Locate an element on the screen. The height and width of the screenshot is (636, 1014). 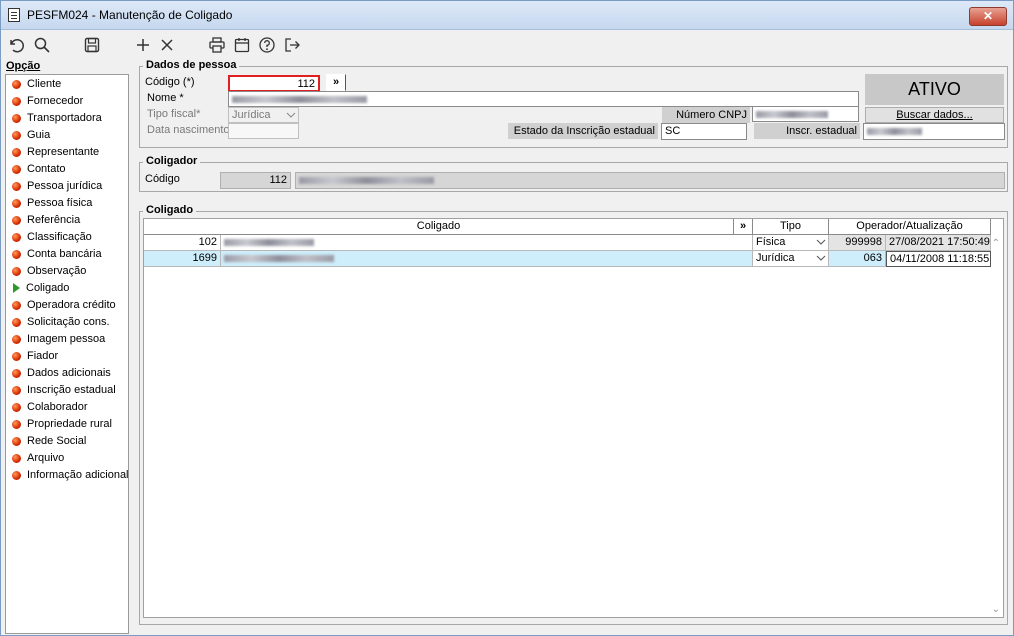
nome-label: Nome * is located at coordinates (165, 98).